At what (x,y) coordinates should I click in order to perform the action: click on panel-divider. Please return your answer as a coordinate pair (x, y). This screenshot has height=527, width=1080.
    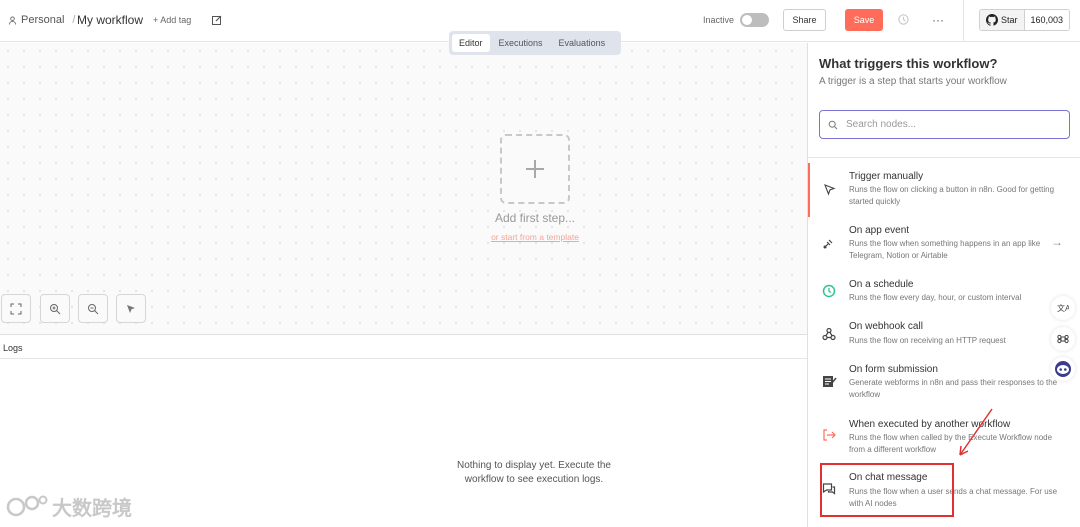
    Looking at the image, I should click on (944, 157).